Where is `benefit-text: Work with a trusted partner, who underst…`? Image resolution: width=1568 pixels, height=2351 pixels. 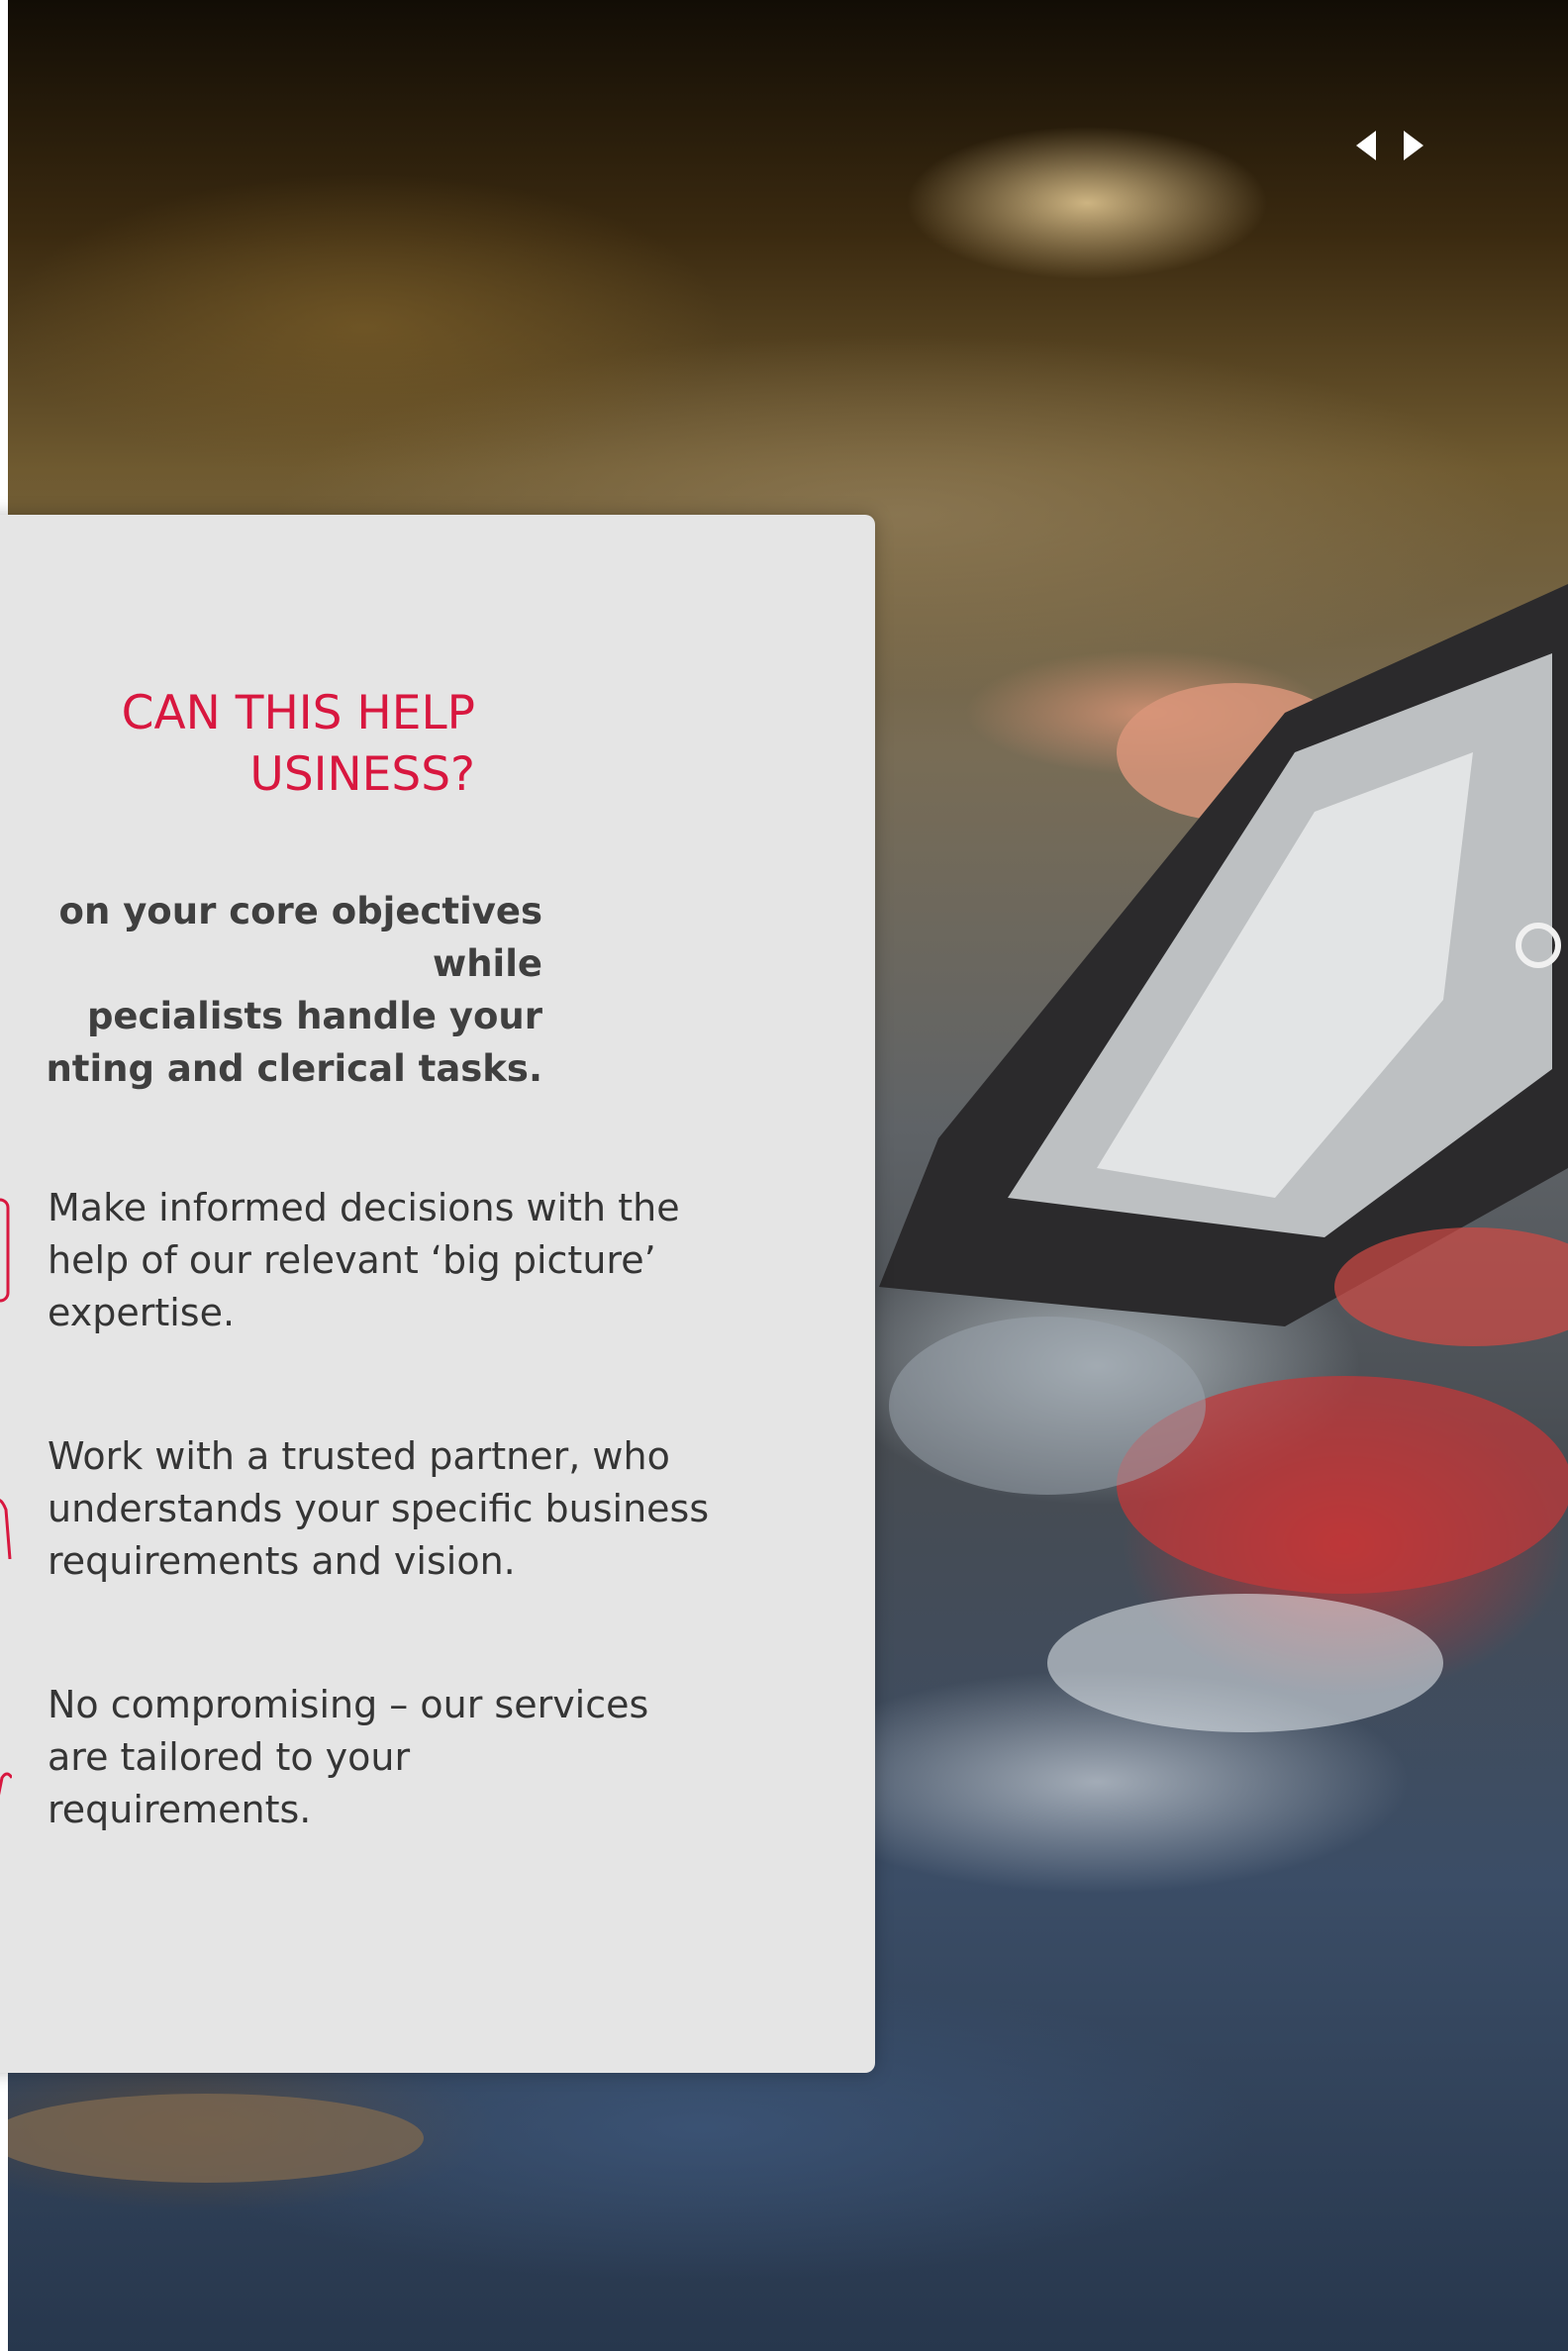 benefit-text: Work with a trusted partner, who underst… is located at coordinates (379, 1508).